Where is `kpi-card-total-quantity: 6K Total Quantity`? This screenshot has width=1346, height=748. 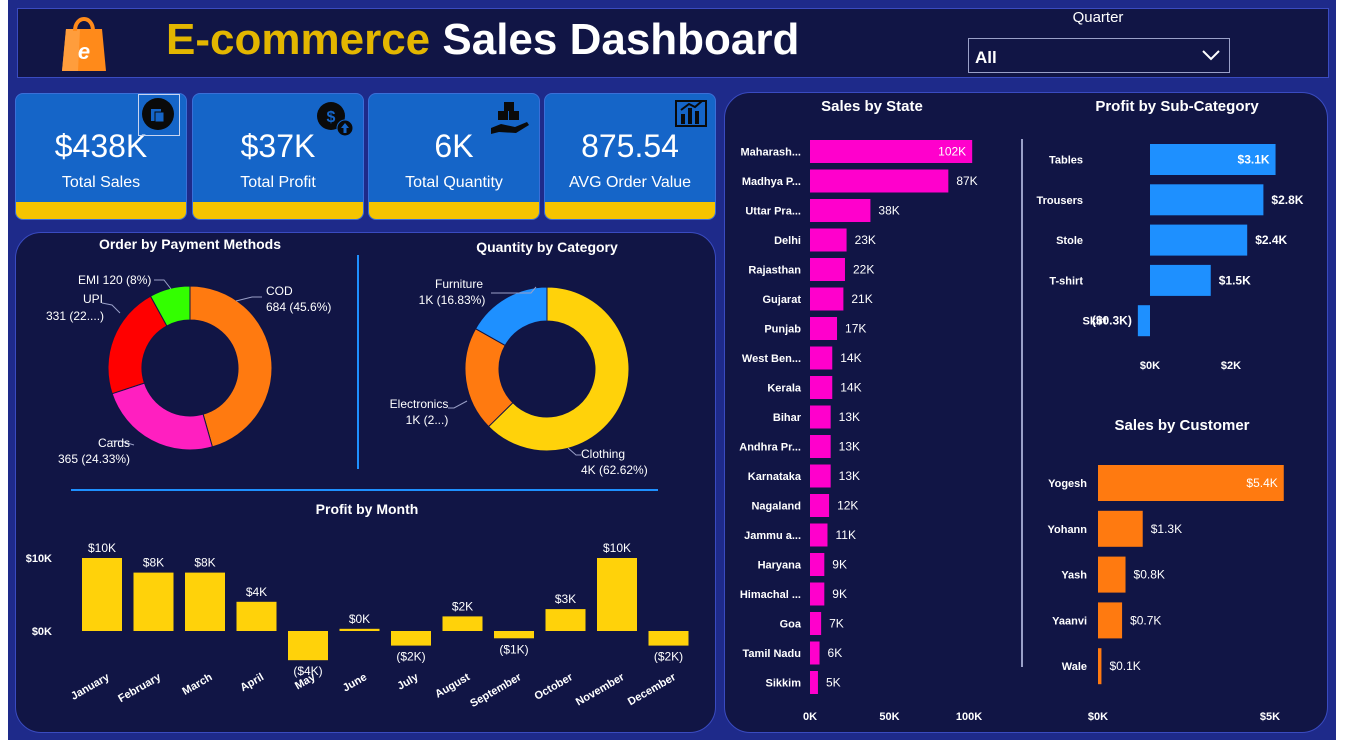
kpi-card-total-quantity: 6K Total Quantity is located at coordinates (454, 156).